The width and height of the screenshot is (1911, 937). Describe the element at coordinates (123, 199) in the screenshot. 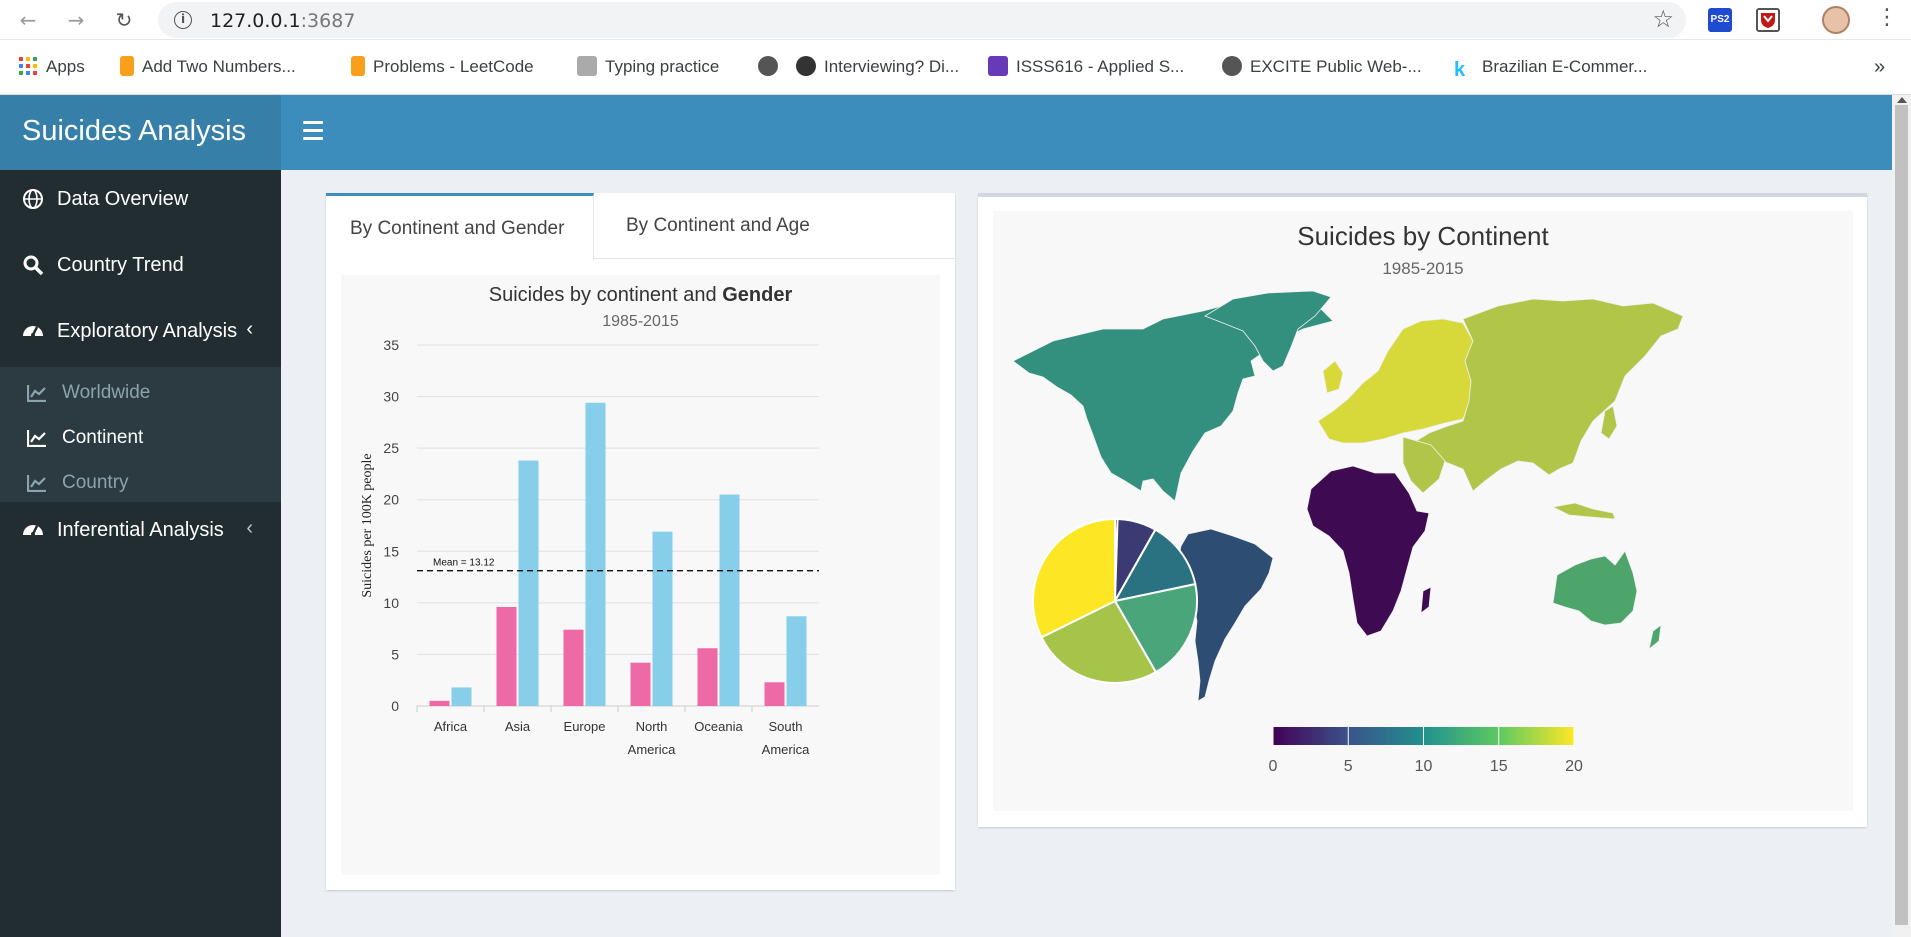

I see `sidebar-item-label: Data Overview` at that location.